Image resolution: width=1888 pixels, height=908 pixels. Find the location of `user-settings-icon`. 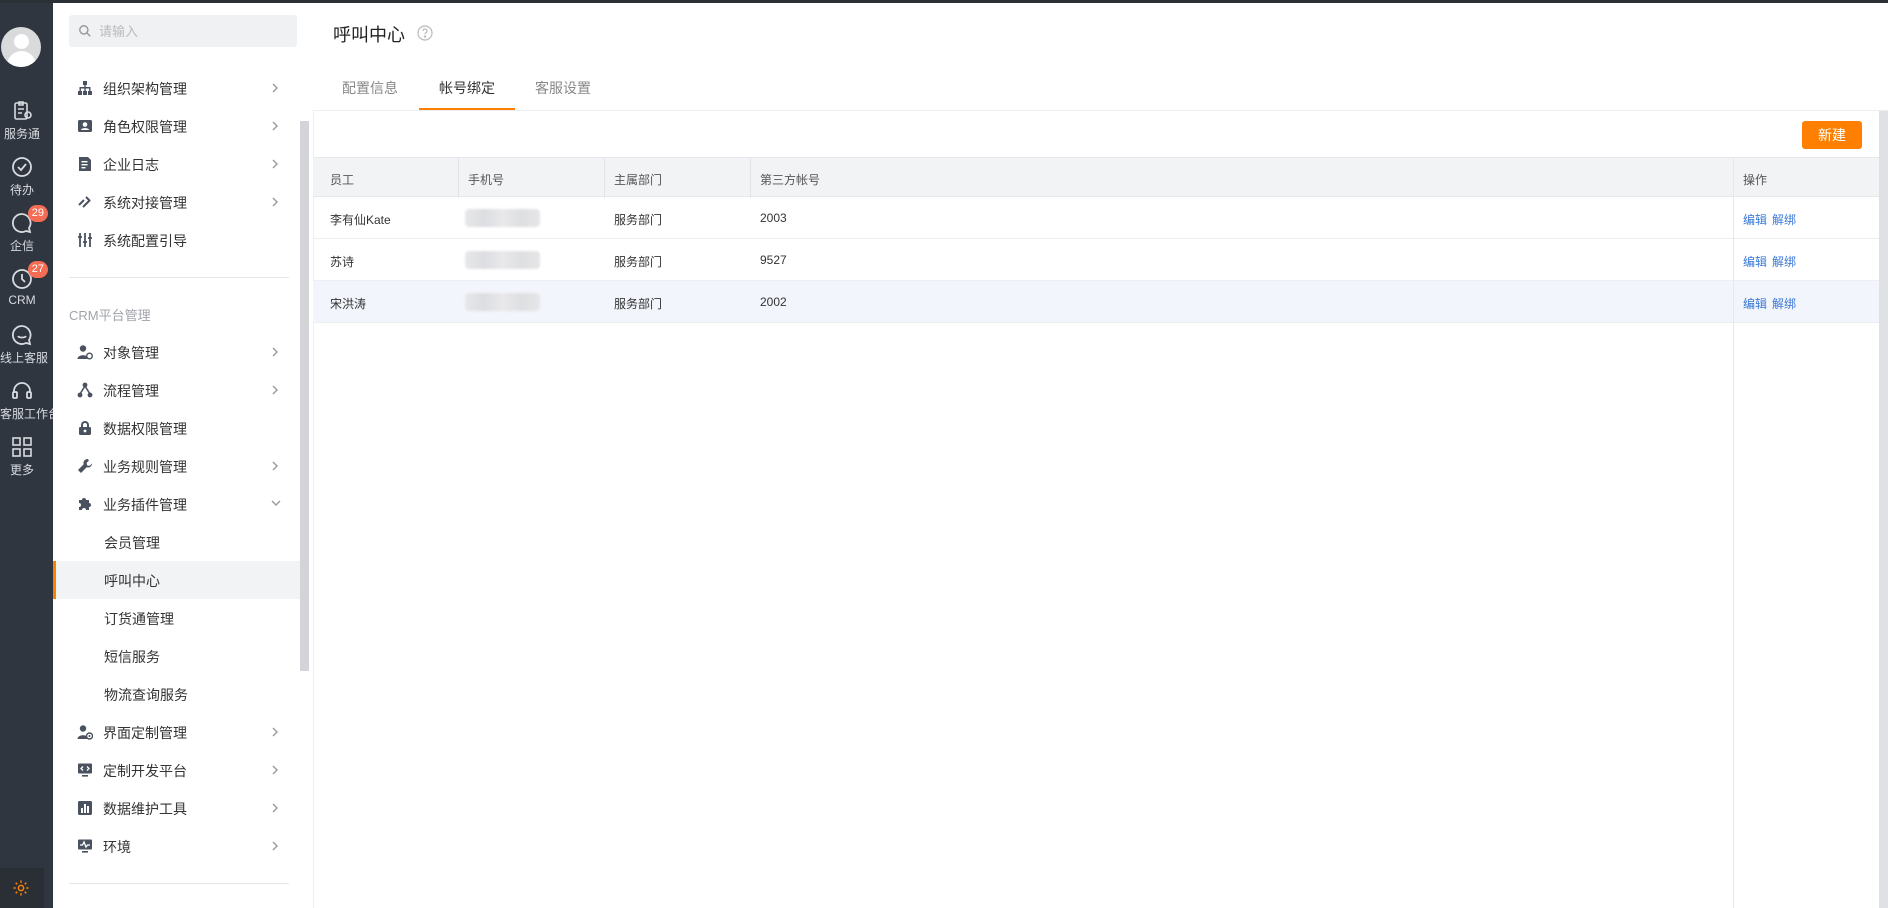

user-settings-icon is located at coordinates (85, 732).